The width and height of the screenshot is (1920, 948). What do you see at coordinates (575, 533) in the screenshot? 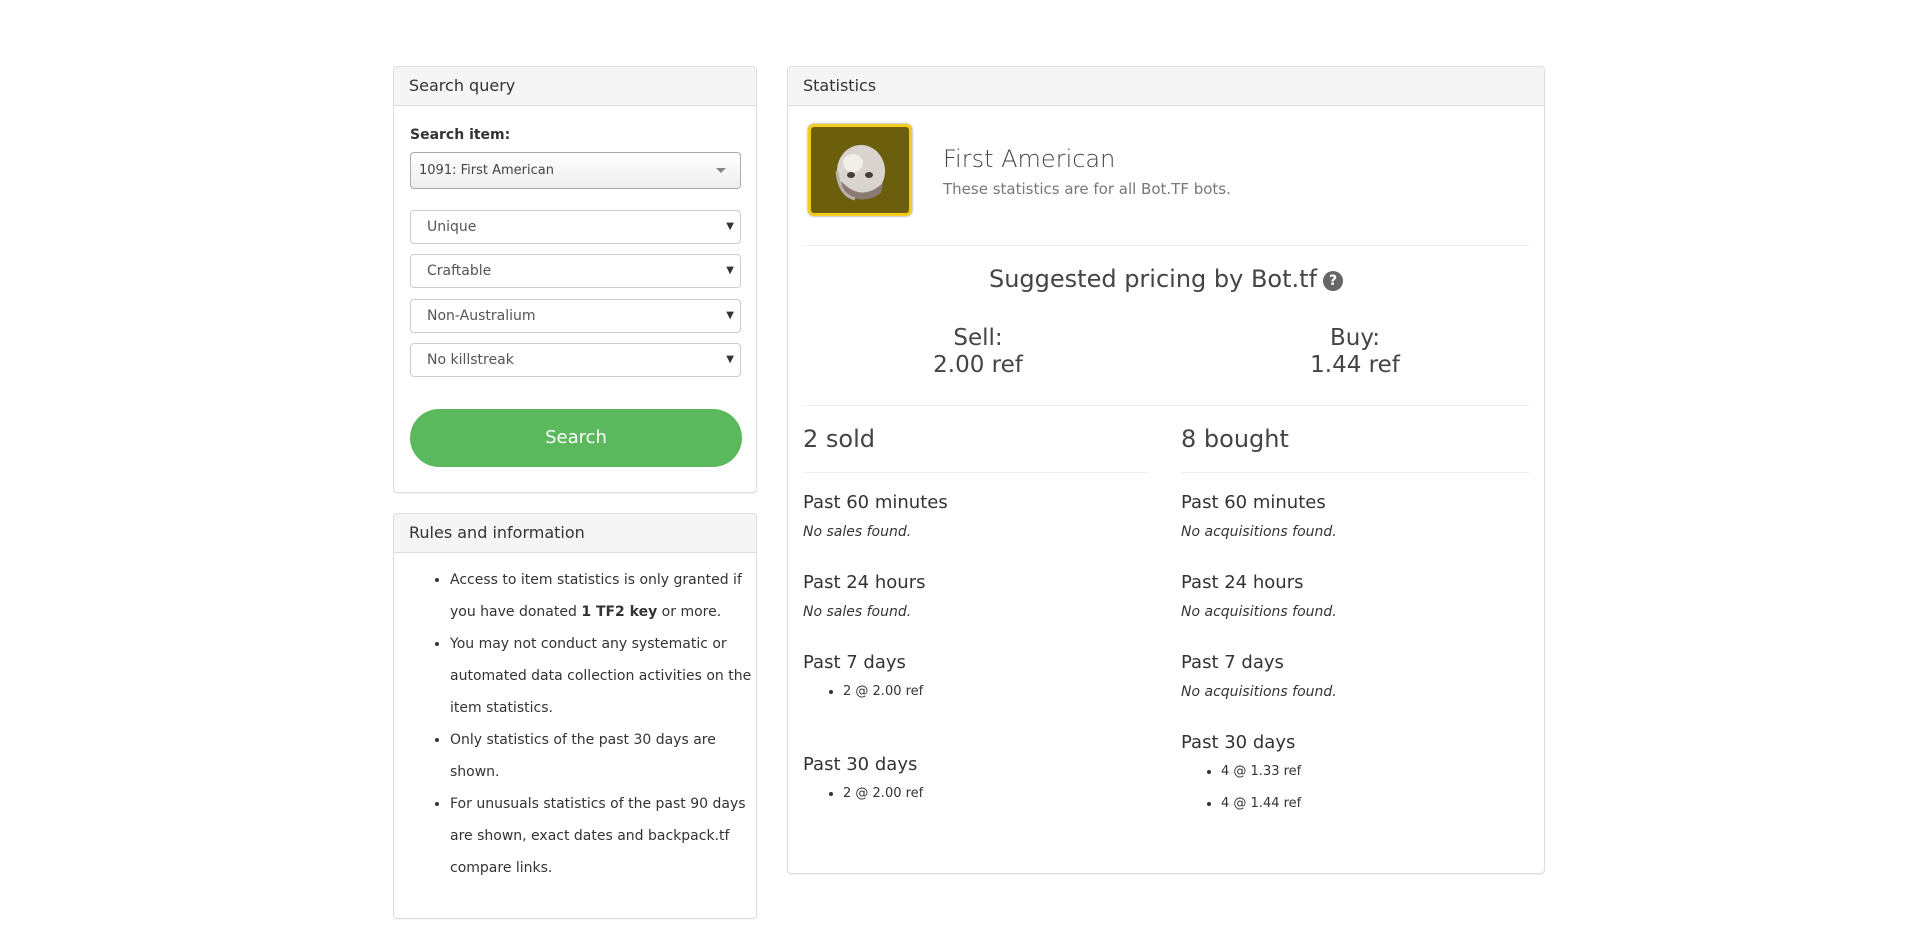
I see `rules-heading: Rules and information` at bounding box center [575, 533].